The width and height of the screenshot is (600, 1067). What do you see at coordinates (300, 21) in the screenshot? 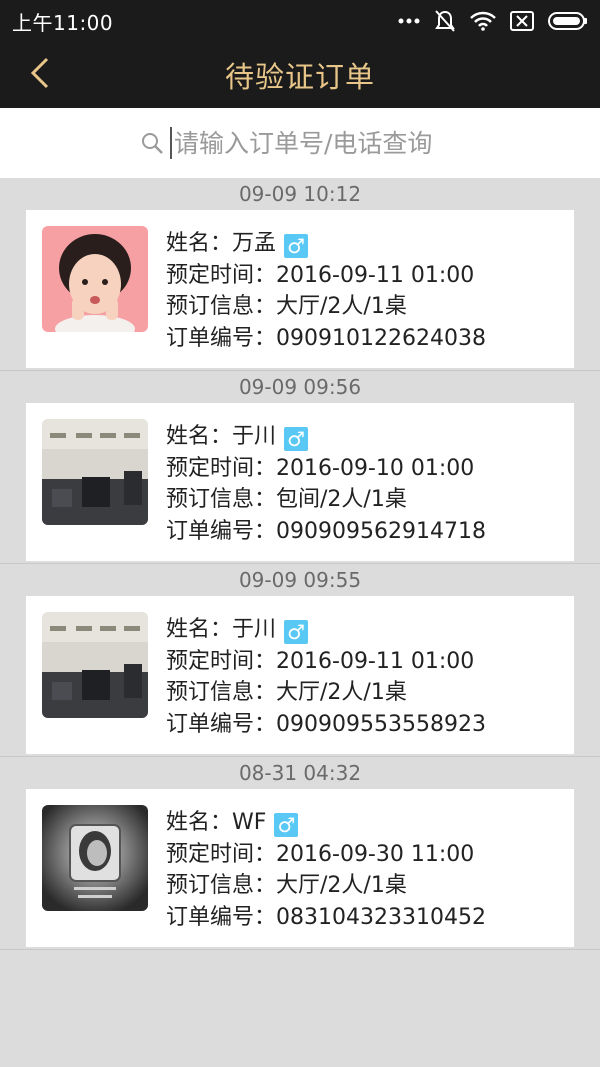
I see `status-bar: 上午11:00` at bounding box center [300, 21].